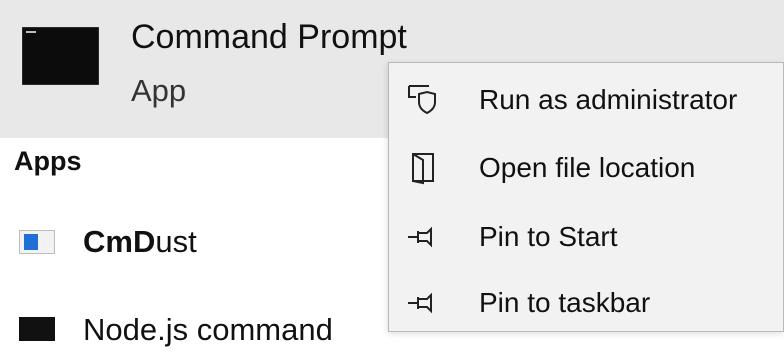  What do you see at coordinates (176, 241) in the screenshot?
I see `label-remainder: ust` at bounding box center [176, 241].